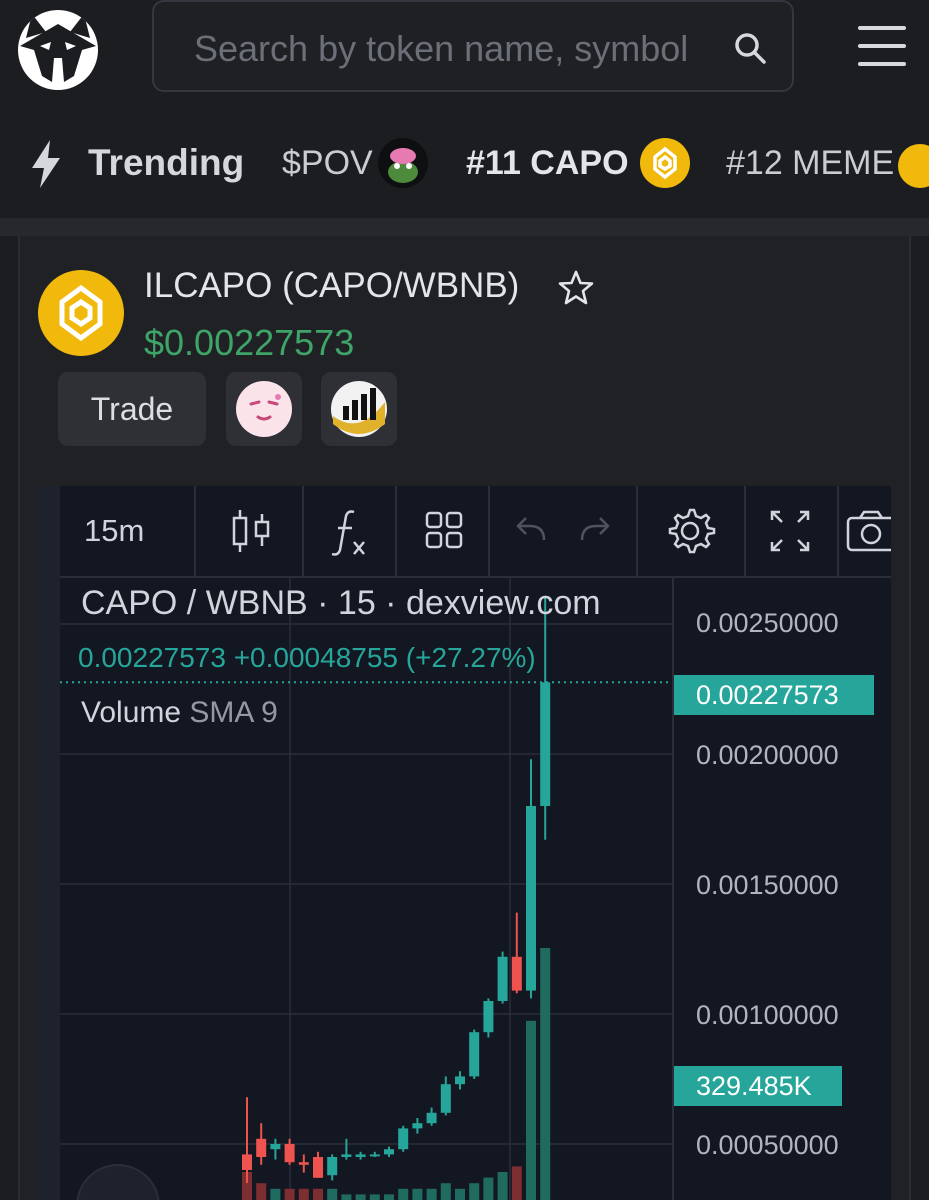 The height and width of the screenshot is (1200, 929). I want to click on volume-sma-label: SMA 9, so click(233, 712).